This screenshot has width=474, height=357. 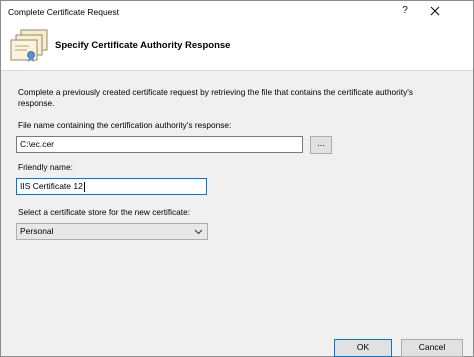 I want to click on dialog-heading: Specify Certificate Authority Response, so click(x=143, y=45).